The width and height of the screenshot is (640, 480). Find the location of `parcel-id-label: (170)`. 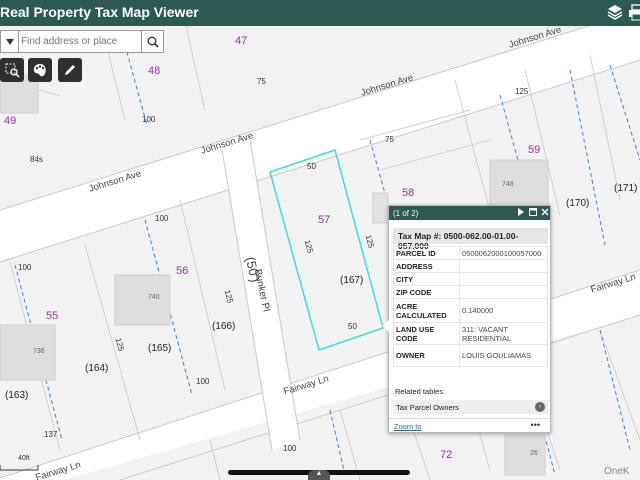

parcel-id-label: (170) is located at coordinates (578, 203).